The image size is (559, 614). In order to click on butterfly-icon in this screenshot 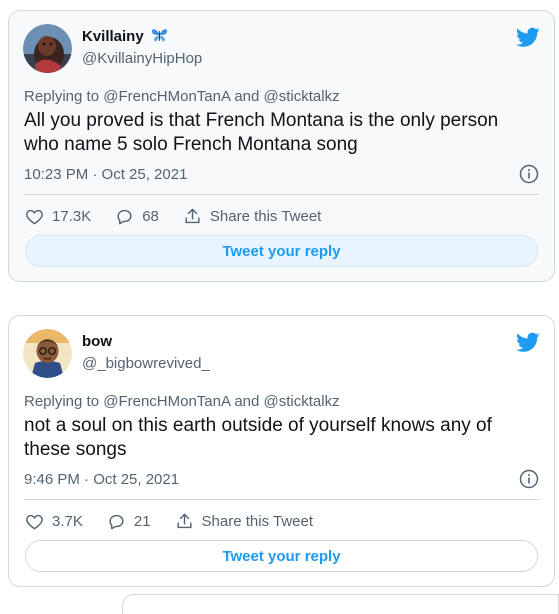, I will do `click(159, 37)`.